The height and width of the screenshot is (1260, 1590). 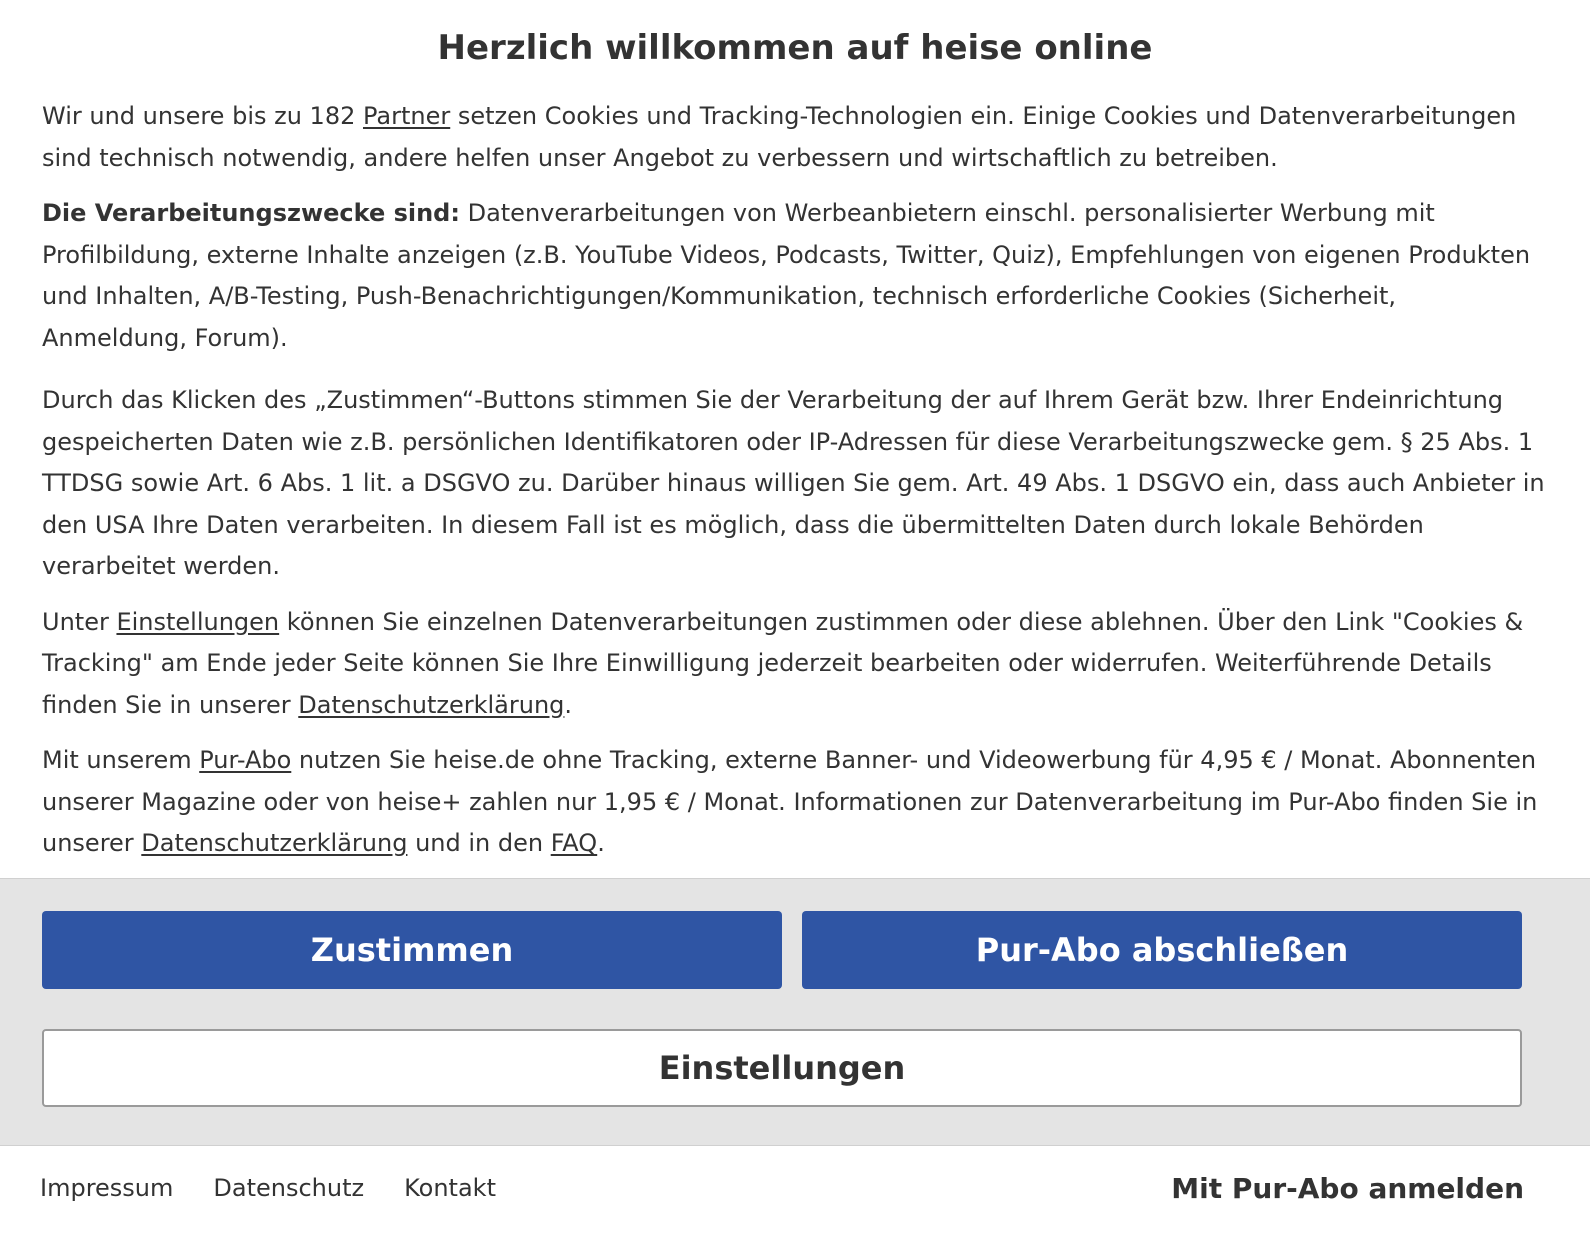 I want to click on pur-abo-login-link: Mit Pur-Abo anmelden, so click(x=1347, y=1189).